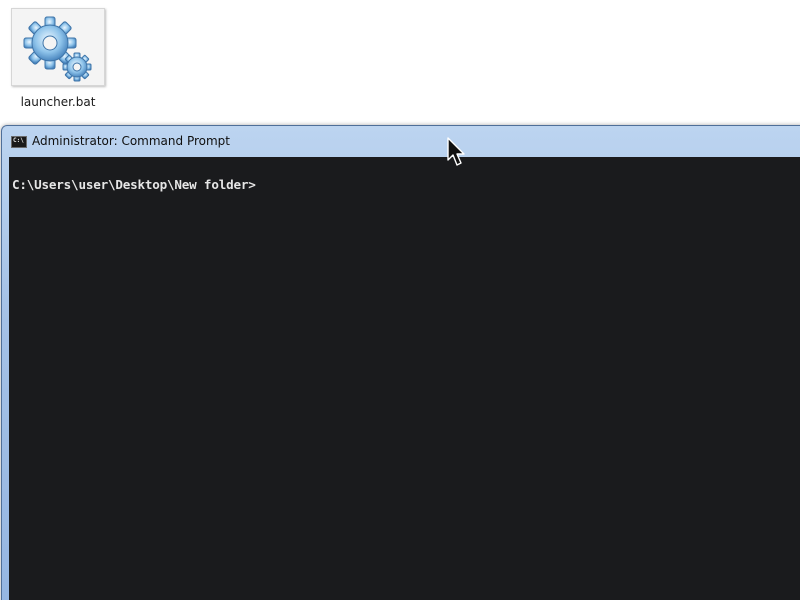  I want to click on desktop-file-launcher-bat: launcher.bat, so click(60, 61).